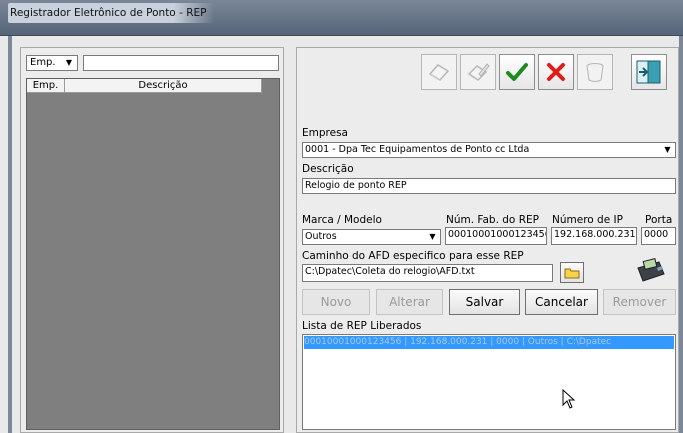 The height and width of the screenshot is (433, 683). I want to click on marca-modelo-value: Outros, so click(321, 236).